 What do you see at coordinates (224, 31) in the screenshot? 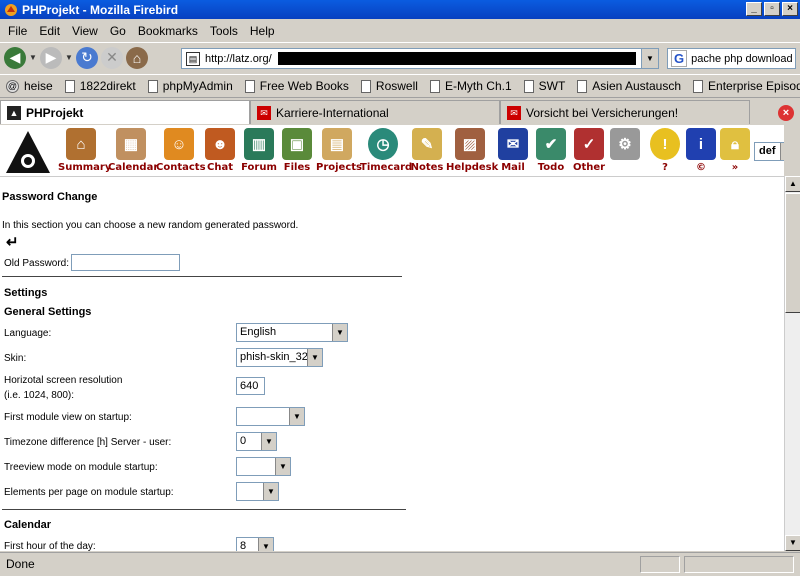
I see `menu-tools: Tools` at bounding box center [224, 31].